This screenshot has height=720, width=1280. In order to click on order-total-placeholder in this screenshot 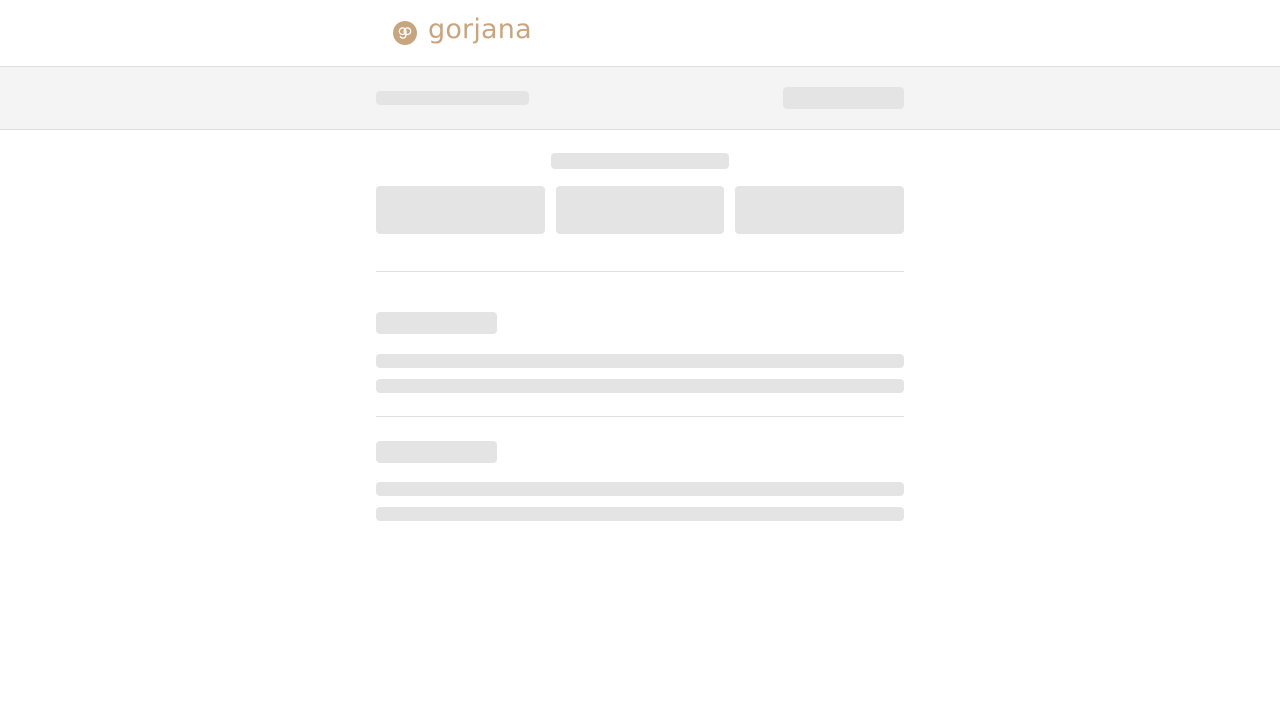, I will do `click(843, 98)`.